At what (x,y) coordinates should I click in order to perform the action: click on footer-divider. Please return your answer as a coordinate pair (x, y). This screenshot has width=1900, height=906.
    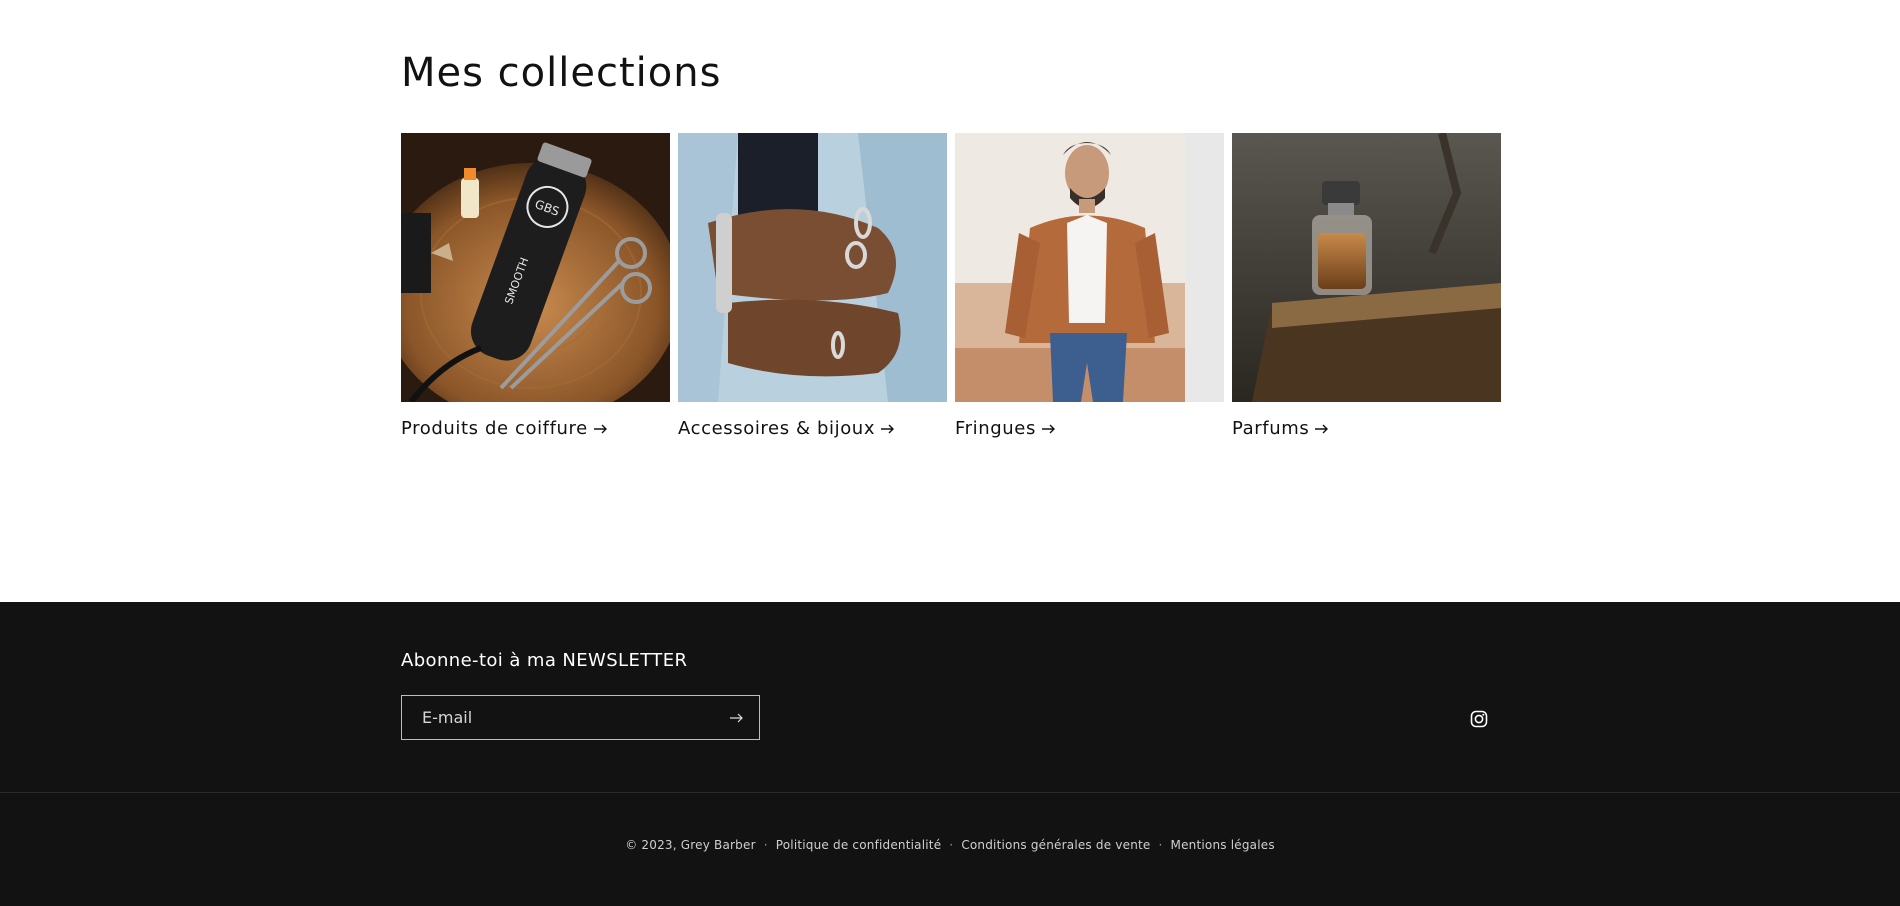
    Looking at the image, I should click on (950, 792).